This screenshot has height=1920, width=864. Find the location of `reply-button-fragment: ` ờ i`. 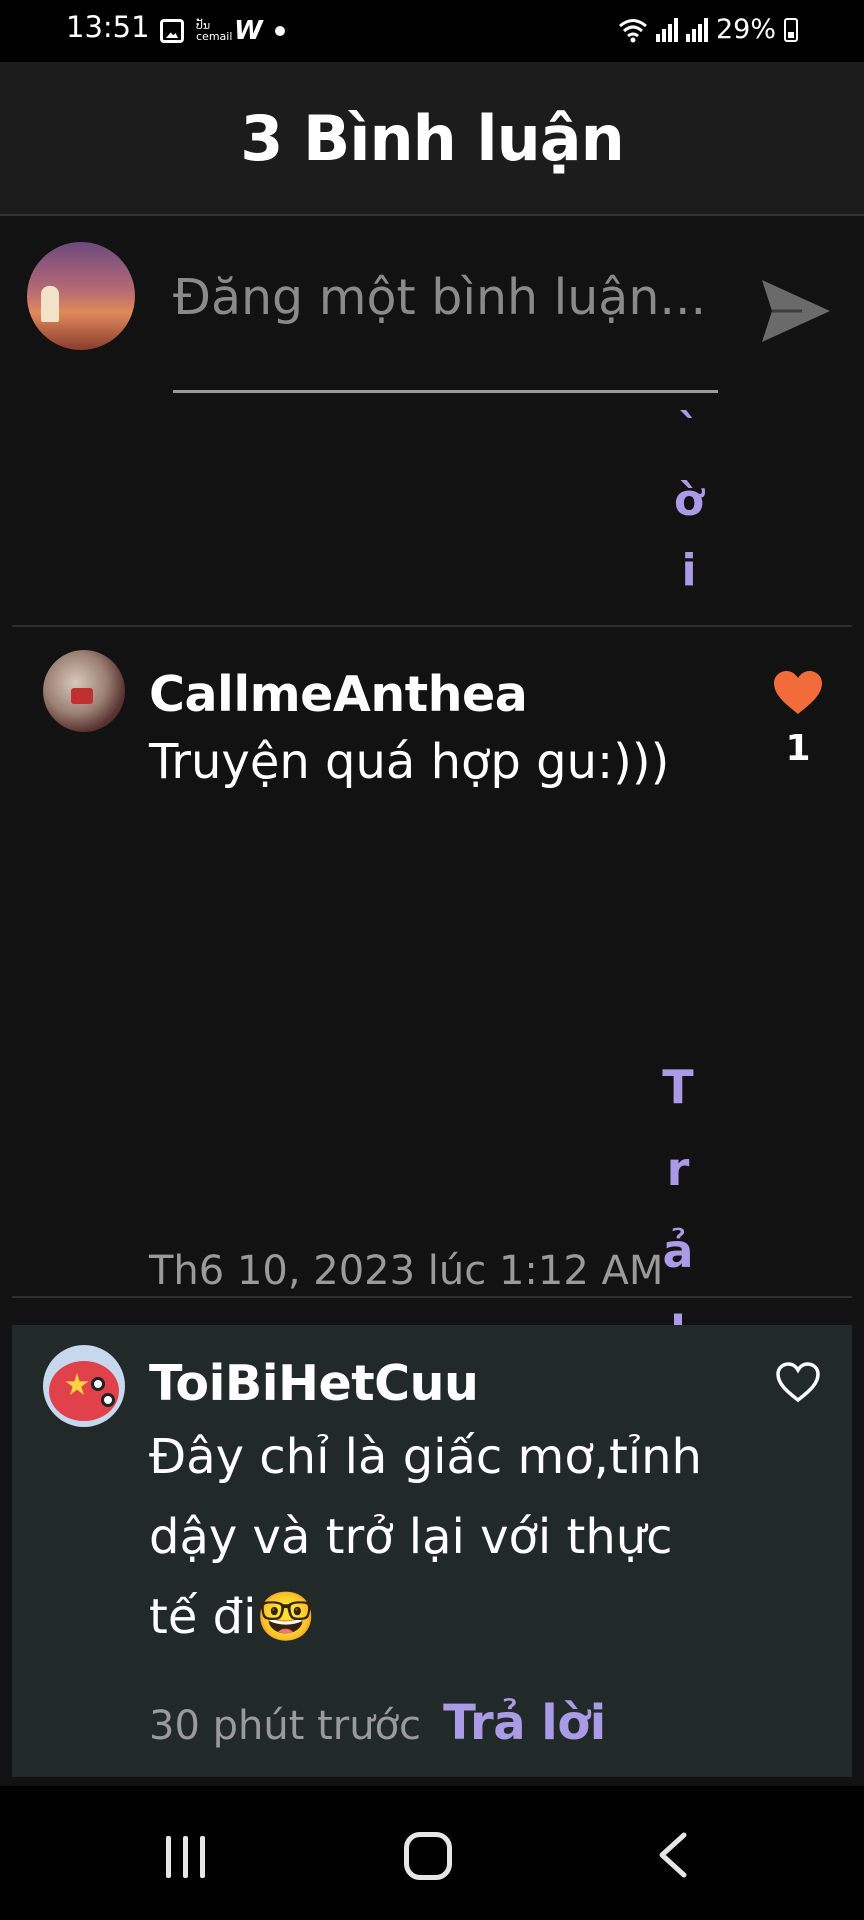

reply-button-fragment: ` ờ i is located at coordinates (689, 501).